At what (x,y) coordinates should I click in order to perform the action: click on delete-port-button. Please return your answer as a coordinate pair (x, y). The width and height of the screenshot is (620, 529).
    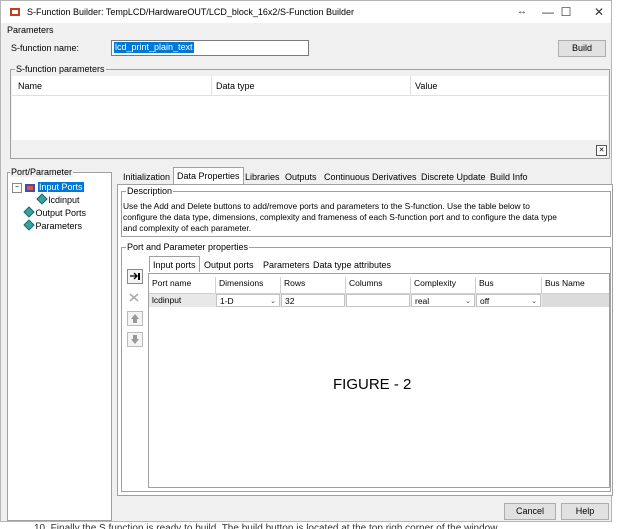
    Looking at the image, I should click on (134, 297).